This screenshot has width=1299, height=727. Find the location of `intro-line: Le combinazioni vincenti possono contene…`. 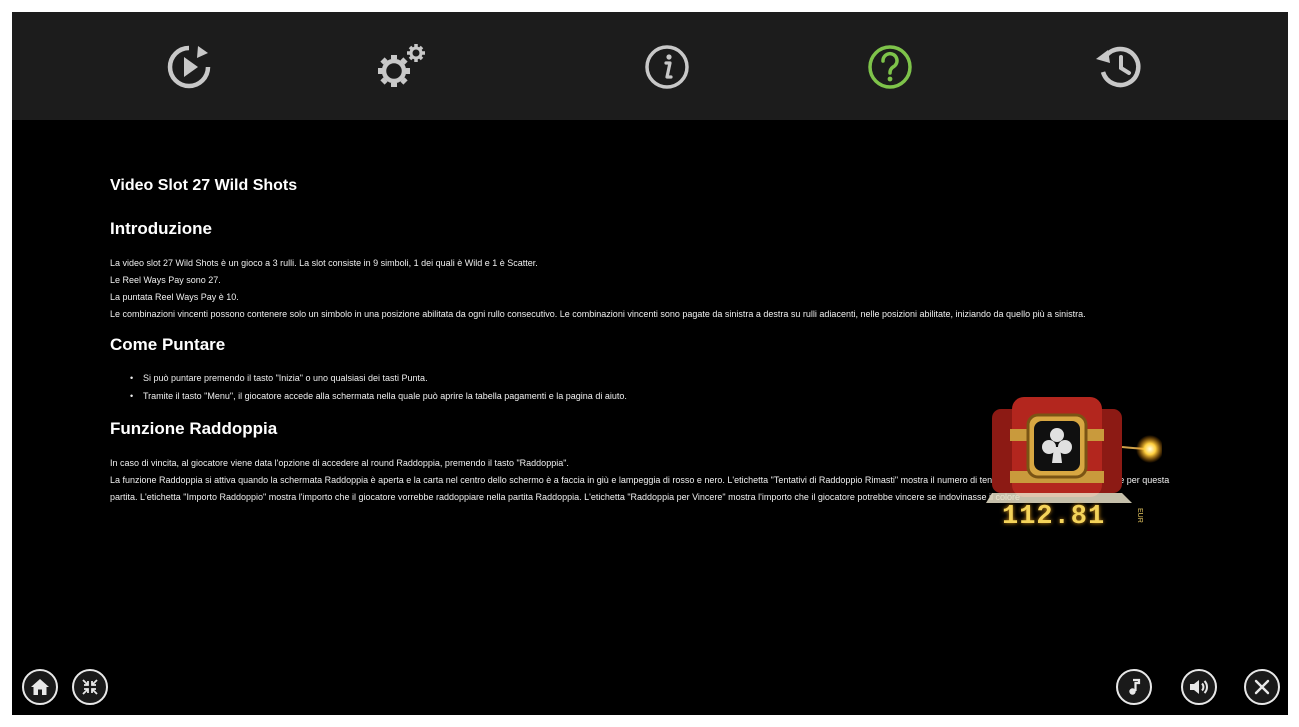

intro-line: Le combinazioni vincenti possono contene… is located at coordinates (598, 314).